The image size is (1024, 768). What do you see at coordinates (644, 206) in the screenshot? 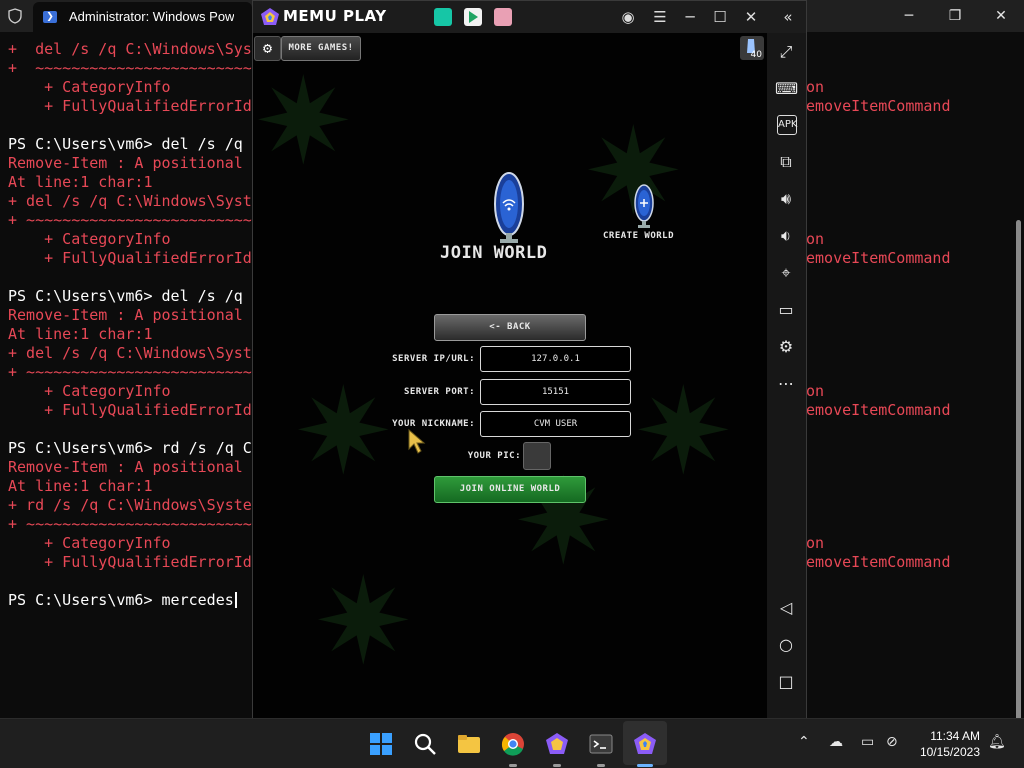
I see `create-world-portal-icon` at bounding box center [644, 206].